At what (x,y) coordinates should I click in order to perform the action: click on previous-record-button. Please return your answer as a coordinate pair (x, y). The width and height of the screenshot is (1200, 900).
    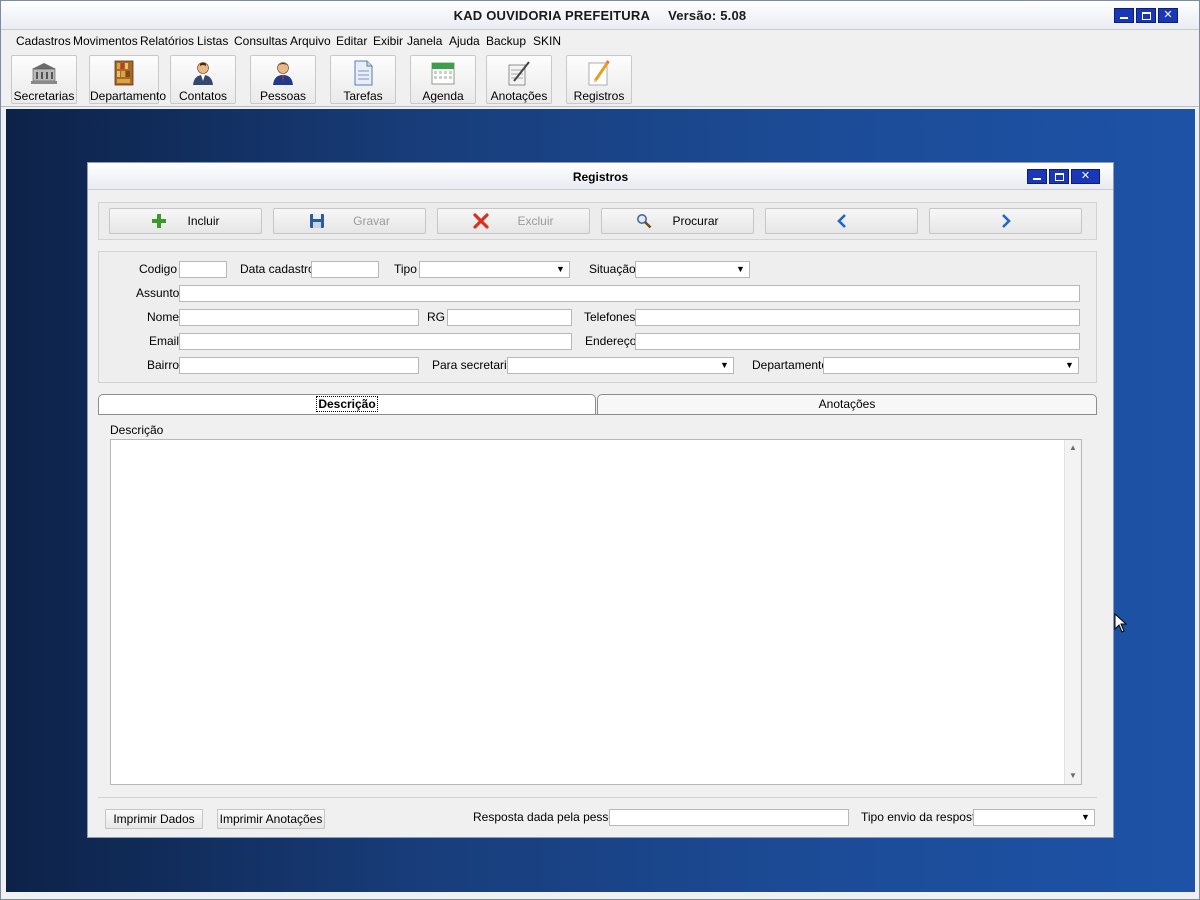
    Looking at the image, I should click on (841, 221).